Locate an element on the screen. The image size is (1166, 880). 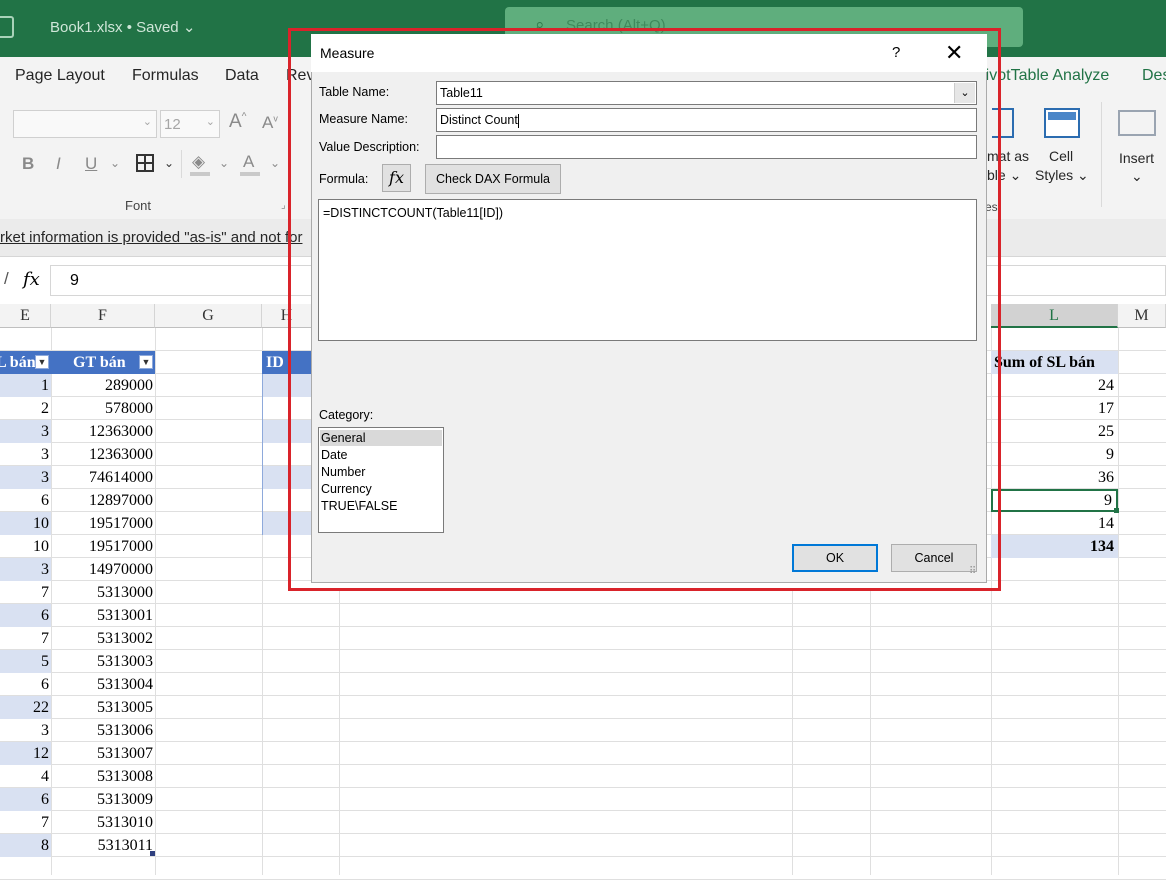
tab-data: Data is located at coordinates (242, 76).